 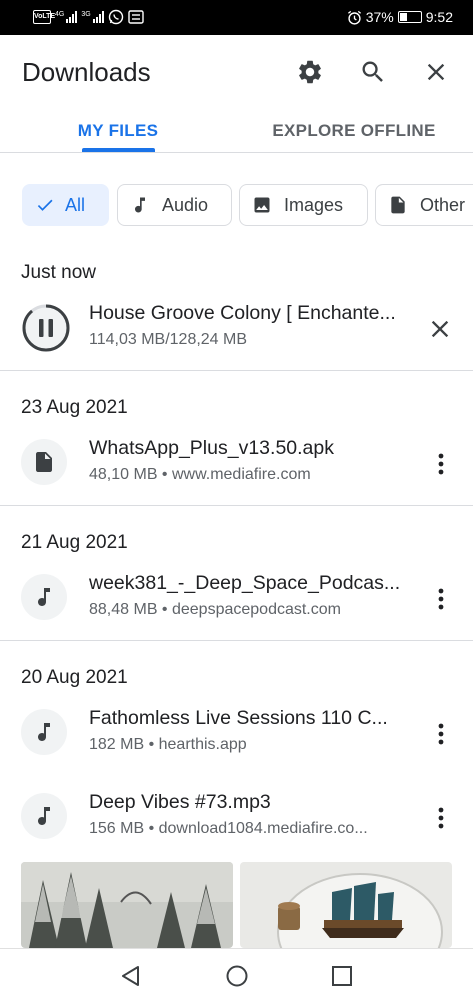 What do you see at coordinates (354, 17) in the screenshot?
I see `alarm-icon` at bounding box center [354, 17].